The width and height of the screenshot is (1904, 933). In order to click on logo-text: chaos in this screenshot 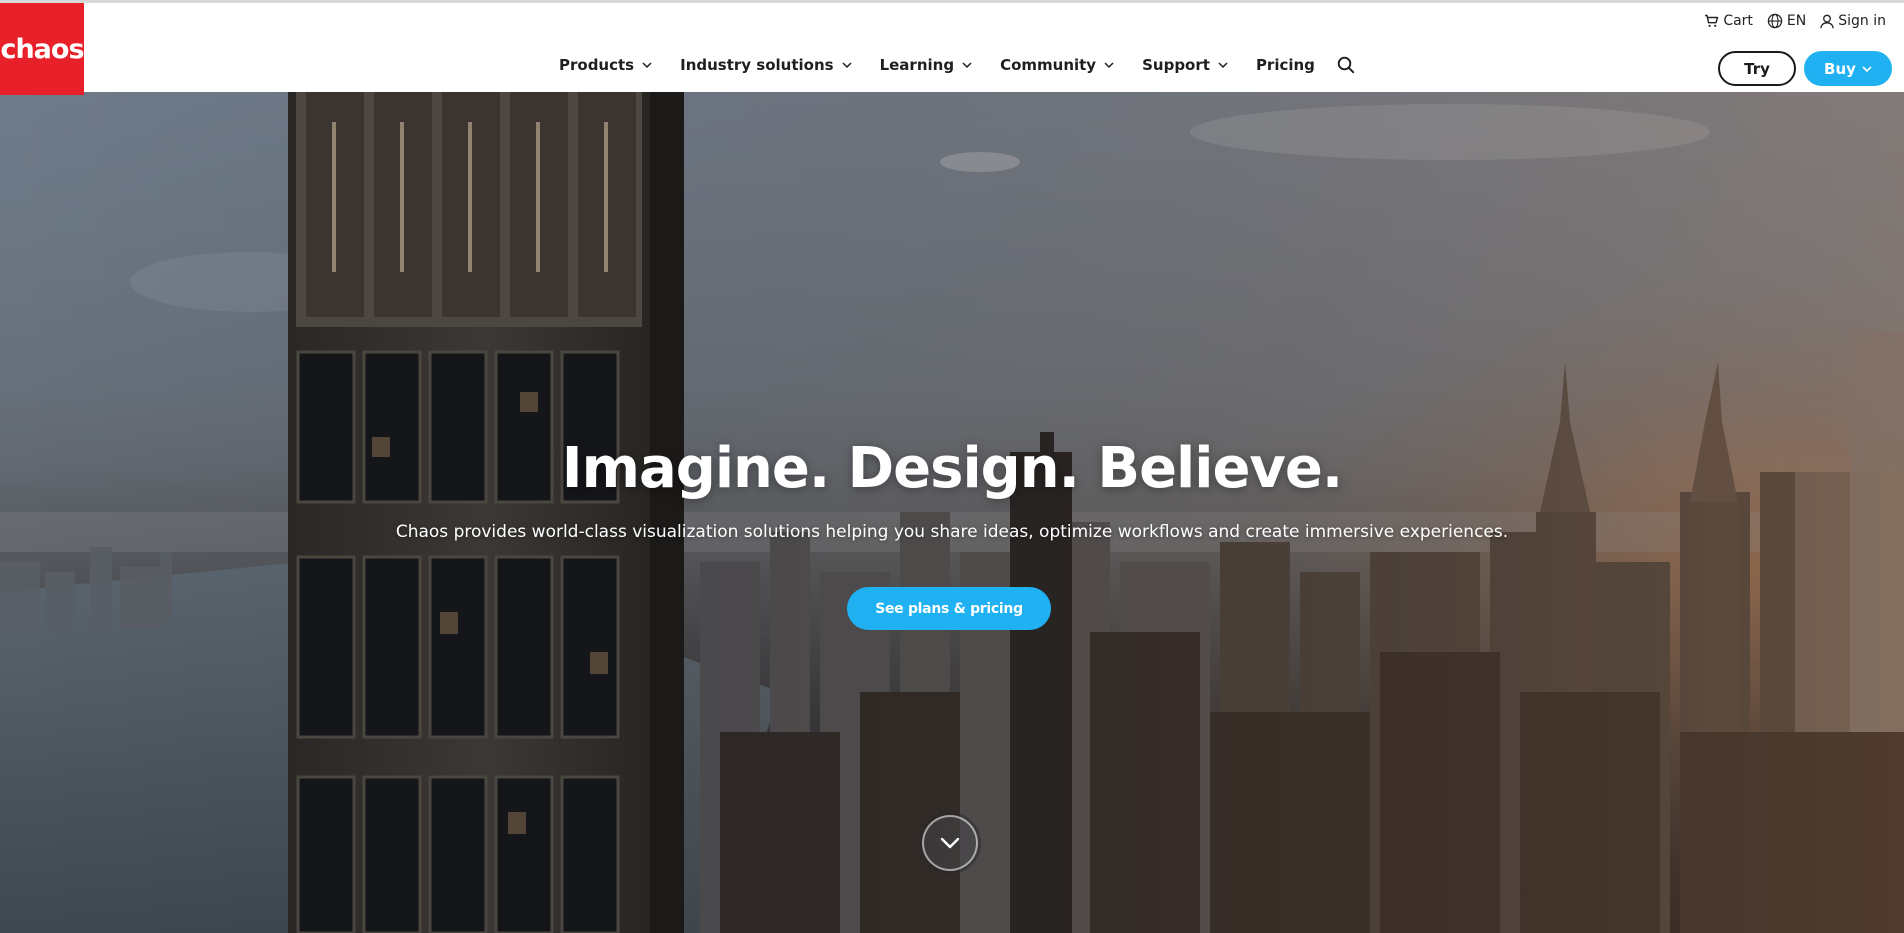, I will do `click(42, 49)`.